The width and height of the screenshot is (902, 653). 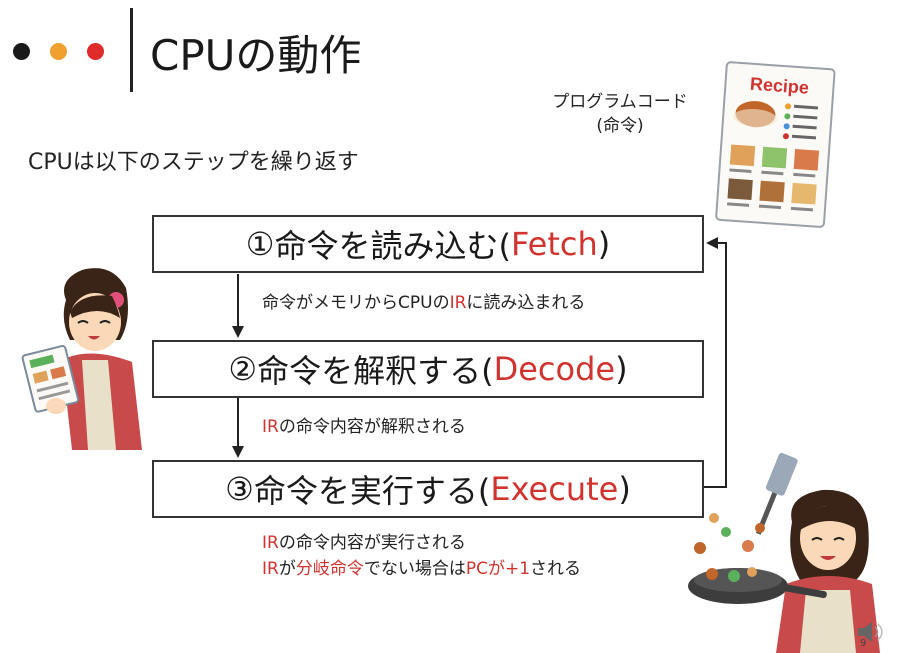 What do you see at coordinates (712, 243) in the screenshot?
I see `loop-back-arrow-head` at bounding box center [712, 243].